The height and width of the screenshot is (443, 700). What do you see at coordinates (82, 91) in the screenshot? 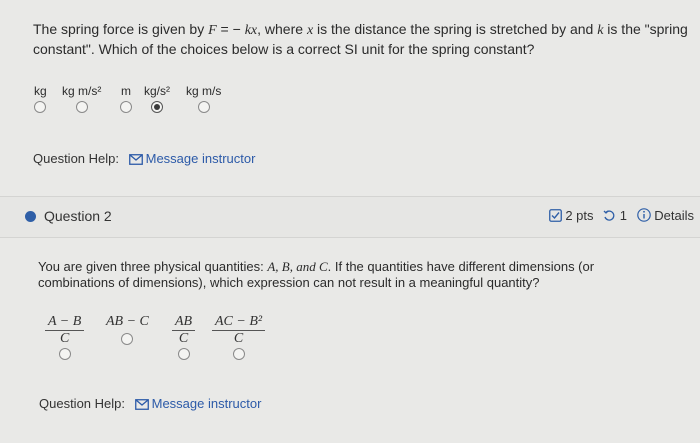
I see `option-label: kg m/s²` at bounding box center [82, 91].